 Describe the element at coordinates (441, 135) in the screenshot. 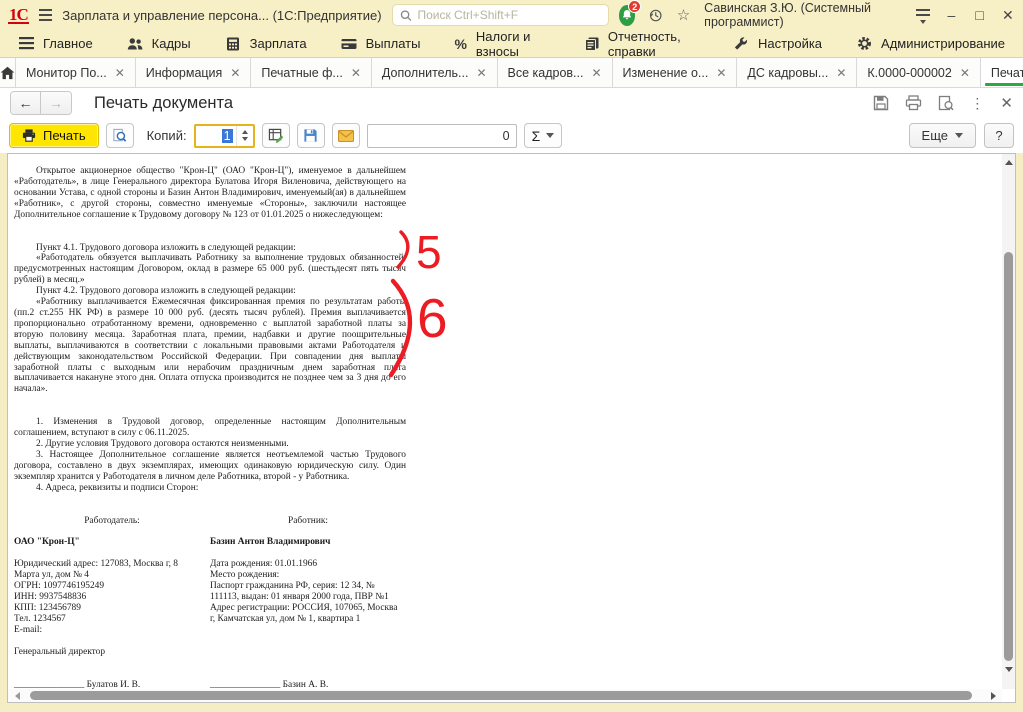

I see `sum-field: 0` at that location.